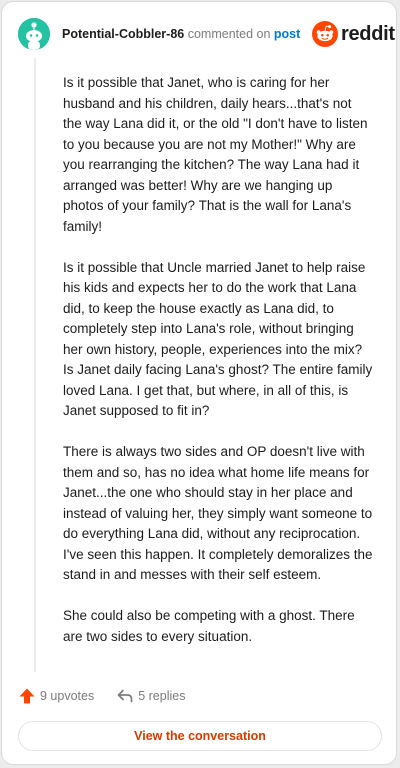 This screenshot has height=768, width=400. Describe the element at coordinates (125, 696) in the screenshot. I see `reply-arrow-icon` at that location.